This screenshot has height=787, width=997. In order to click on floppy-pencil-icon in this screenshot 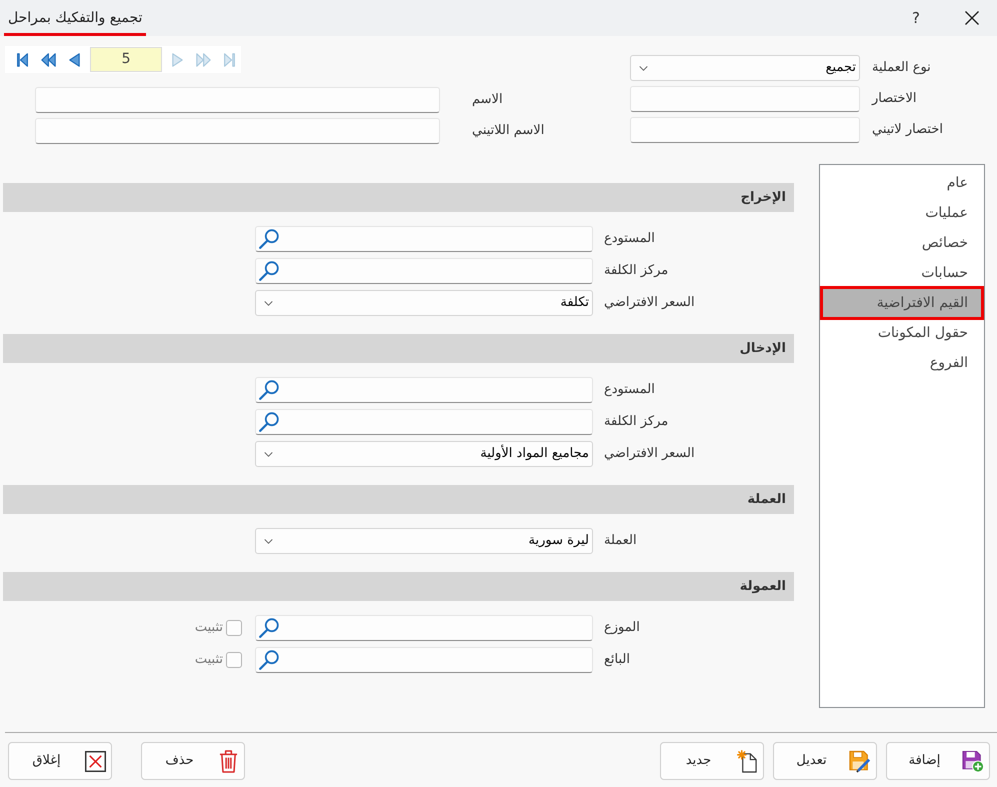, I will do `click(860, 761)`.